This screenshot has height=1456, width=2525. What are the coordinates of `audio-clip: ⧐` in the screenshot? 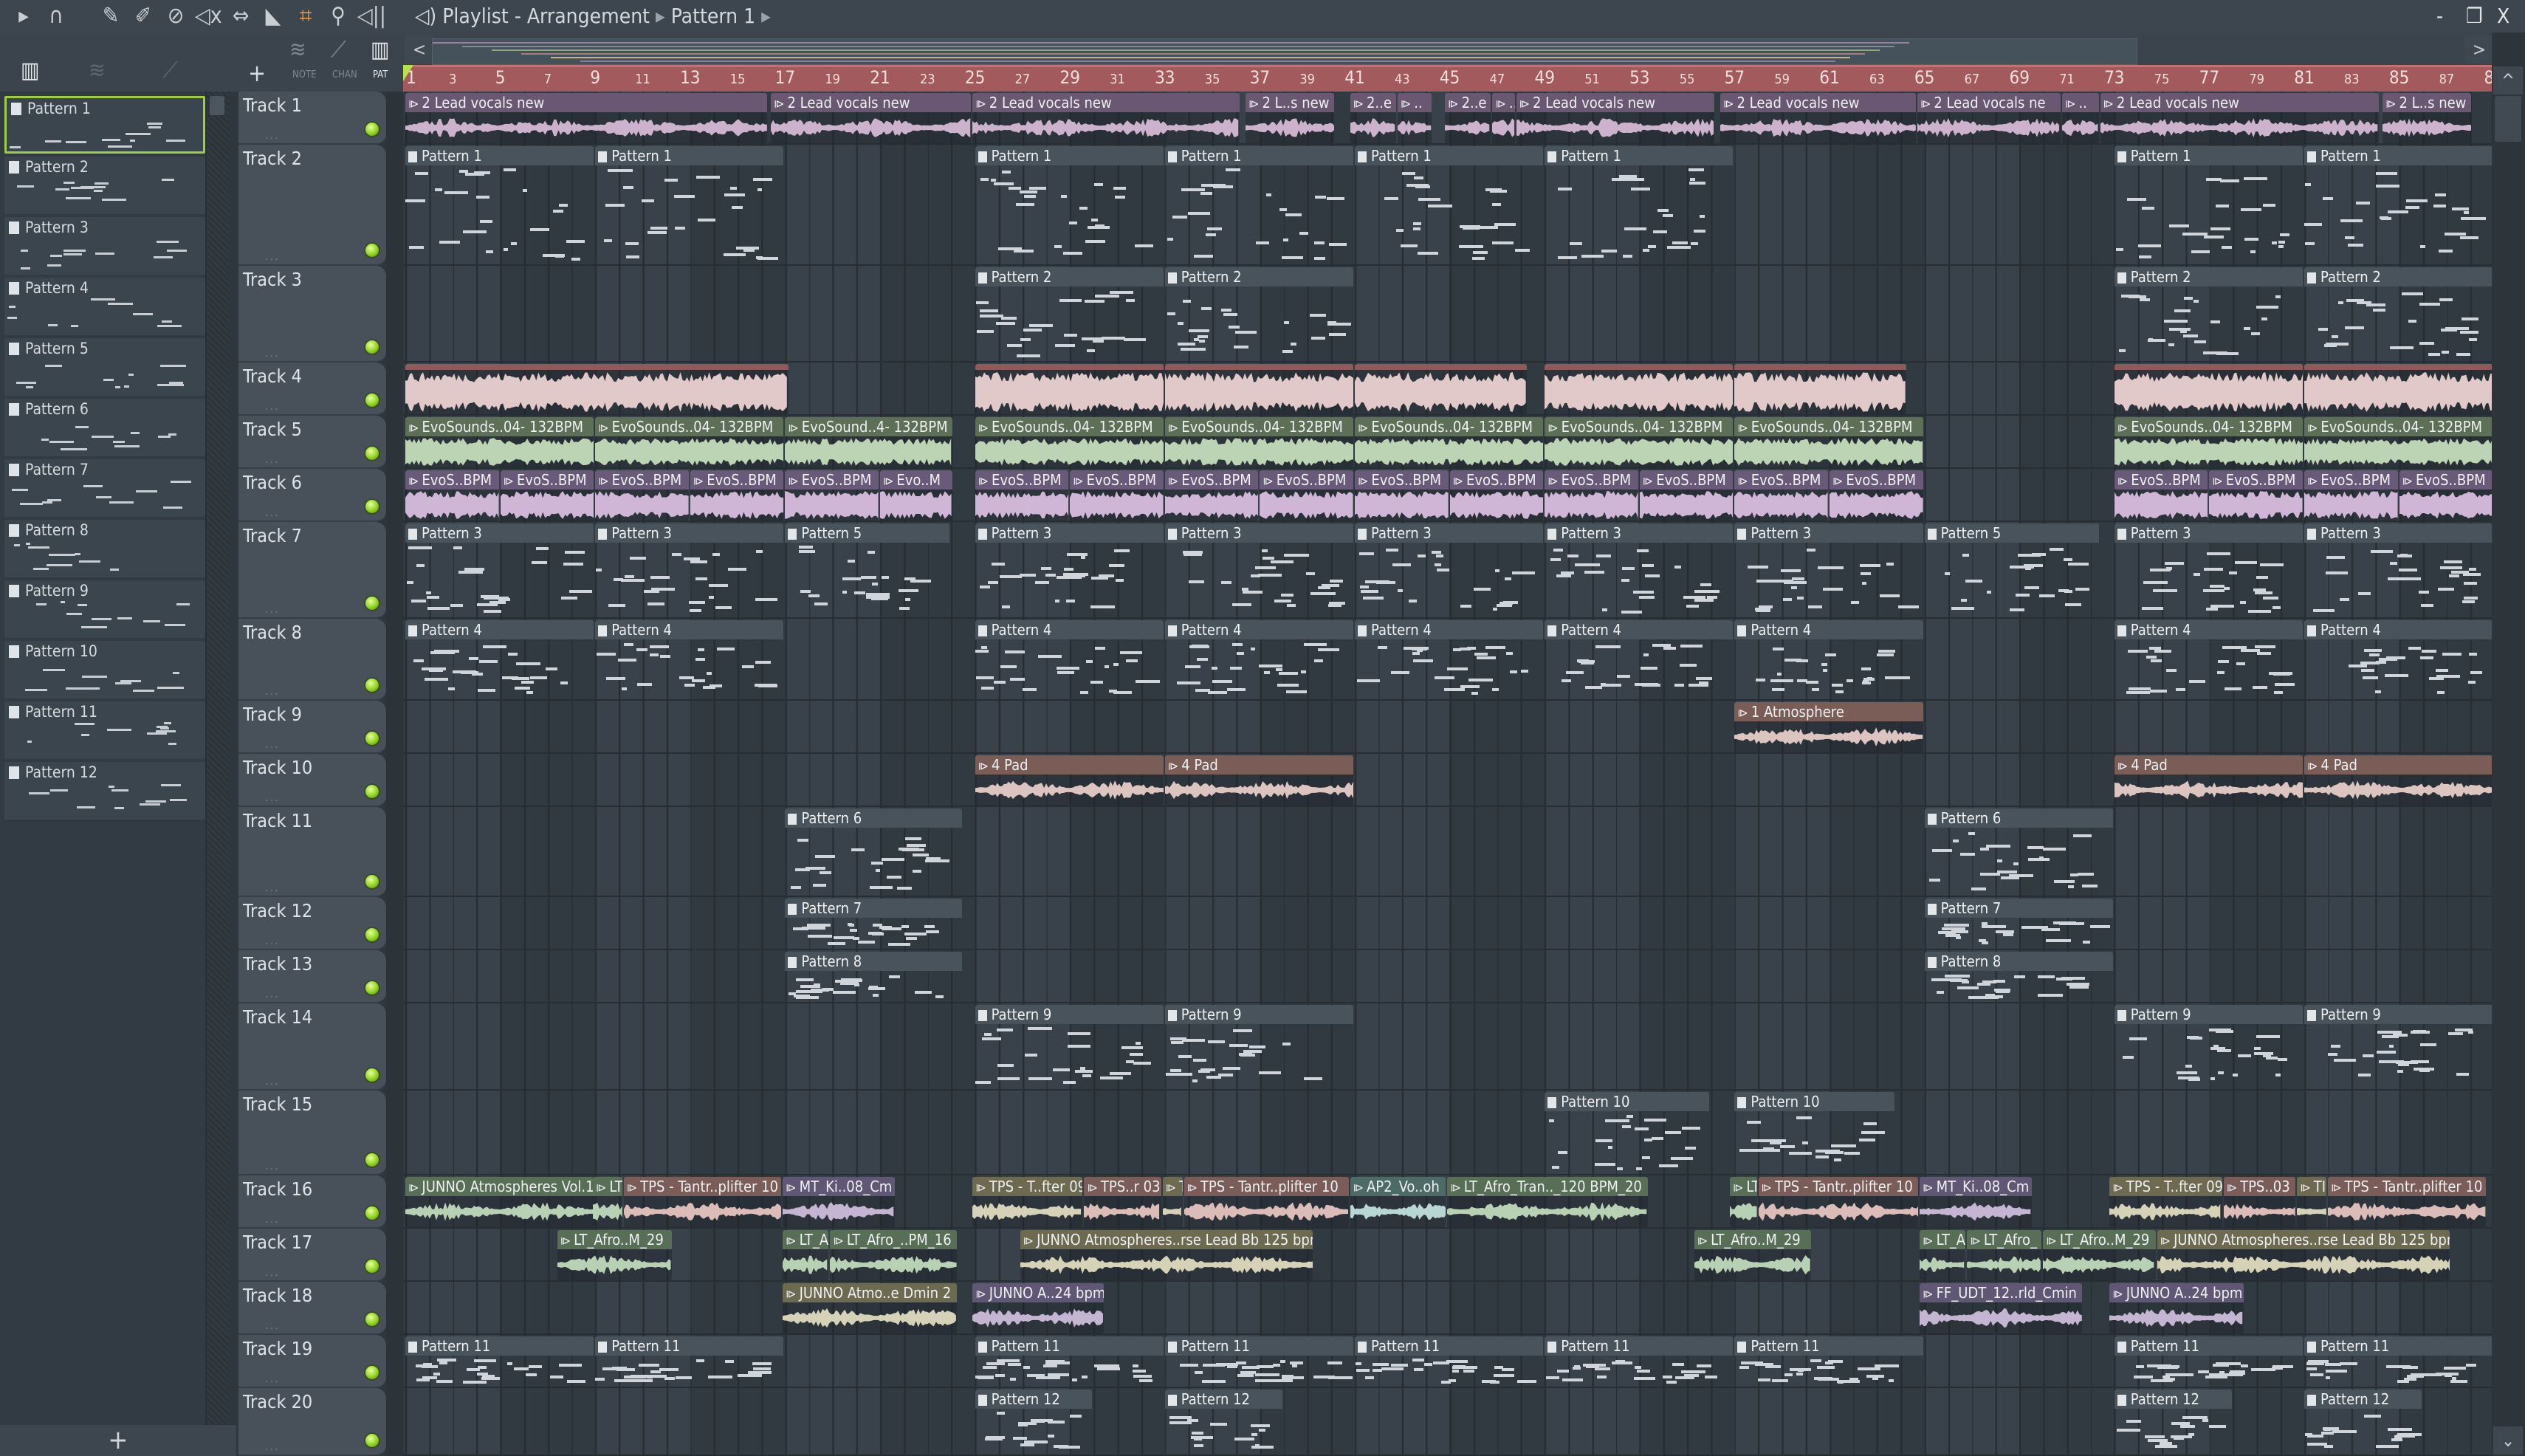 It's located at (1441, 389).